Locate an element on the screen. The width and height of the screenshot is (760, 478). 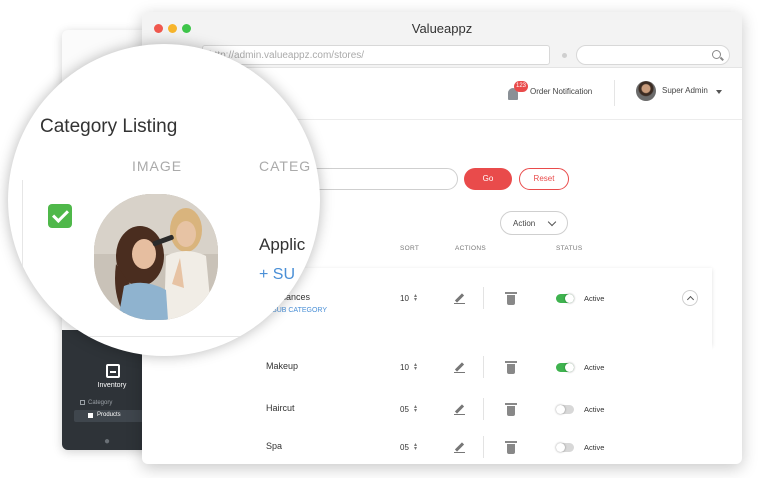
category-name: Applic is located at coordinates (282, 245).